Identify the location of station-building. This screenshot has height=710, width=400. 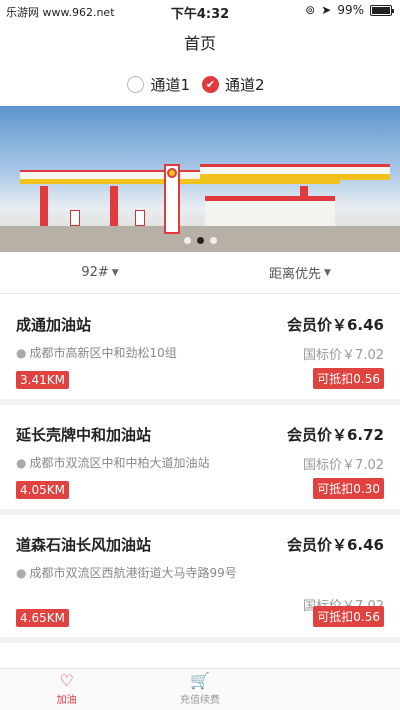
(270, 211).